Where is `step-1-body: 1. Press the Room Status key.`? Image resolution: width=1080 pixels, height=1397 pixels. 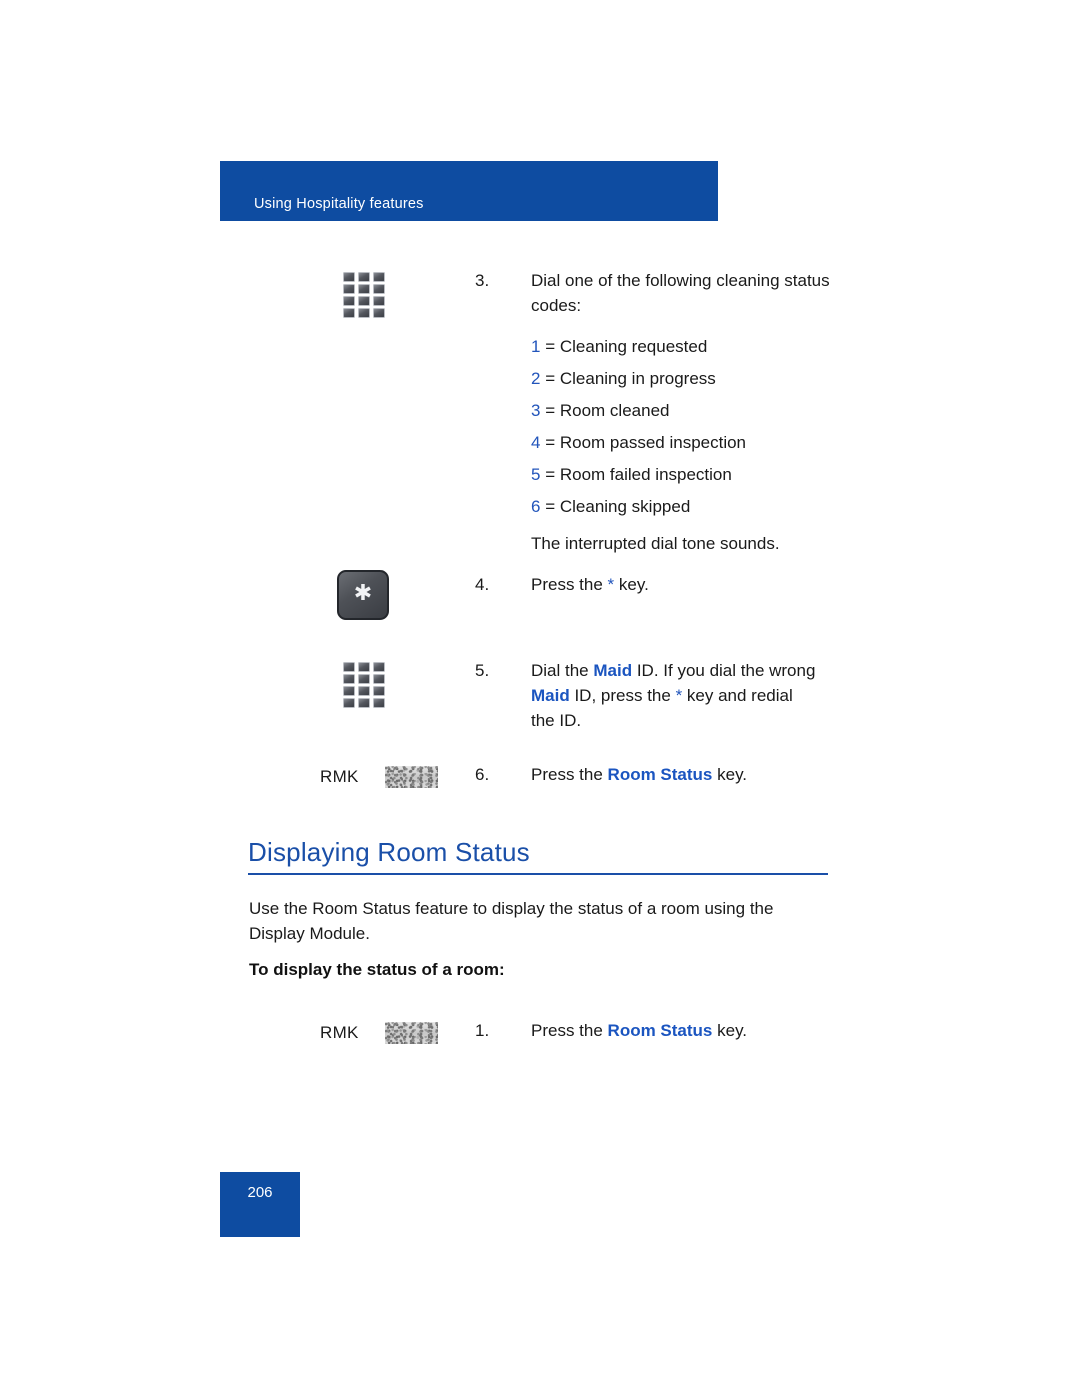 step-1-body: 1. Press the Room Status key. is located at coordinates (675, 1030).